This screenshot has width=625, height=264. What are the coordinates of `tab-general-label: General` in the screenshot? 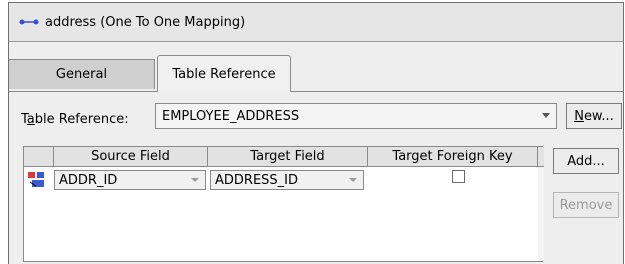 It's located at (81, 74).